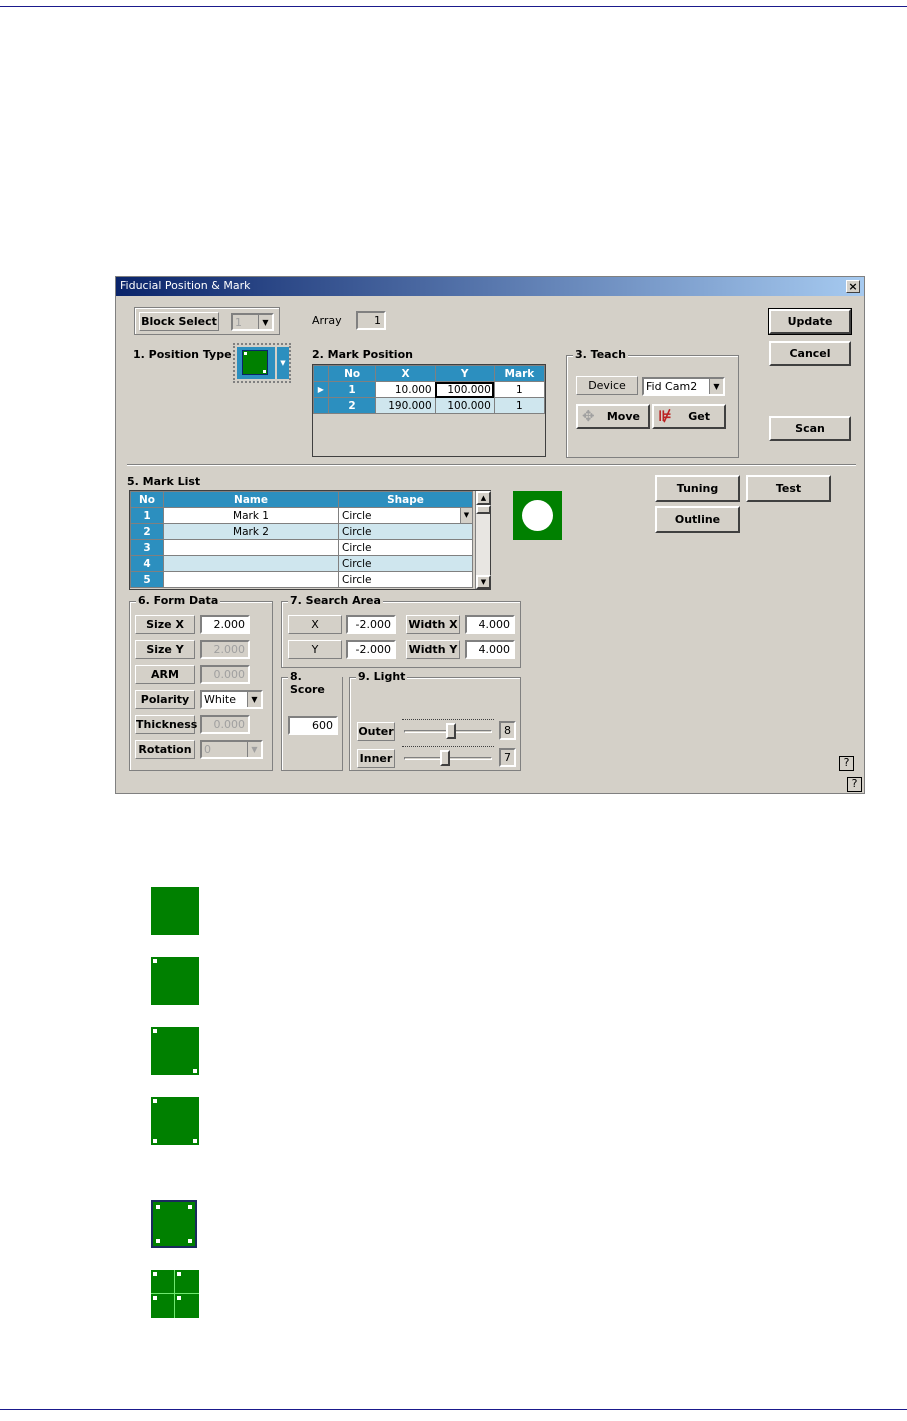 This screenshot has height=1421, width=907. What do you see at coordinates (376, 758) in the screenshot?
I see `inner-label: Inner` at bounding box center [376, 758].